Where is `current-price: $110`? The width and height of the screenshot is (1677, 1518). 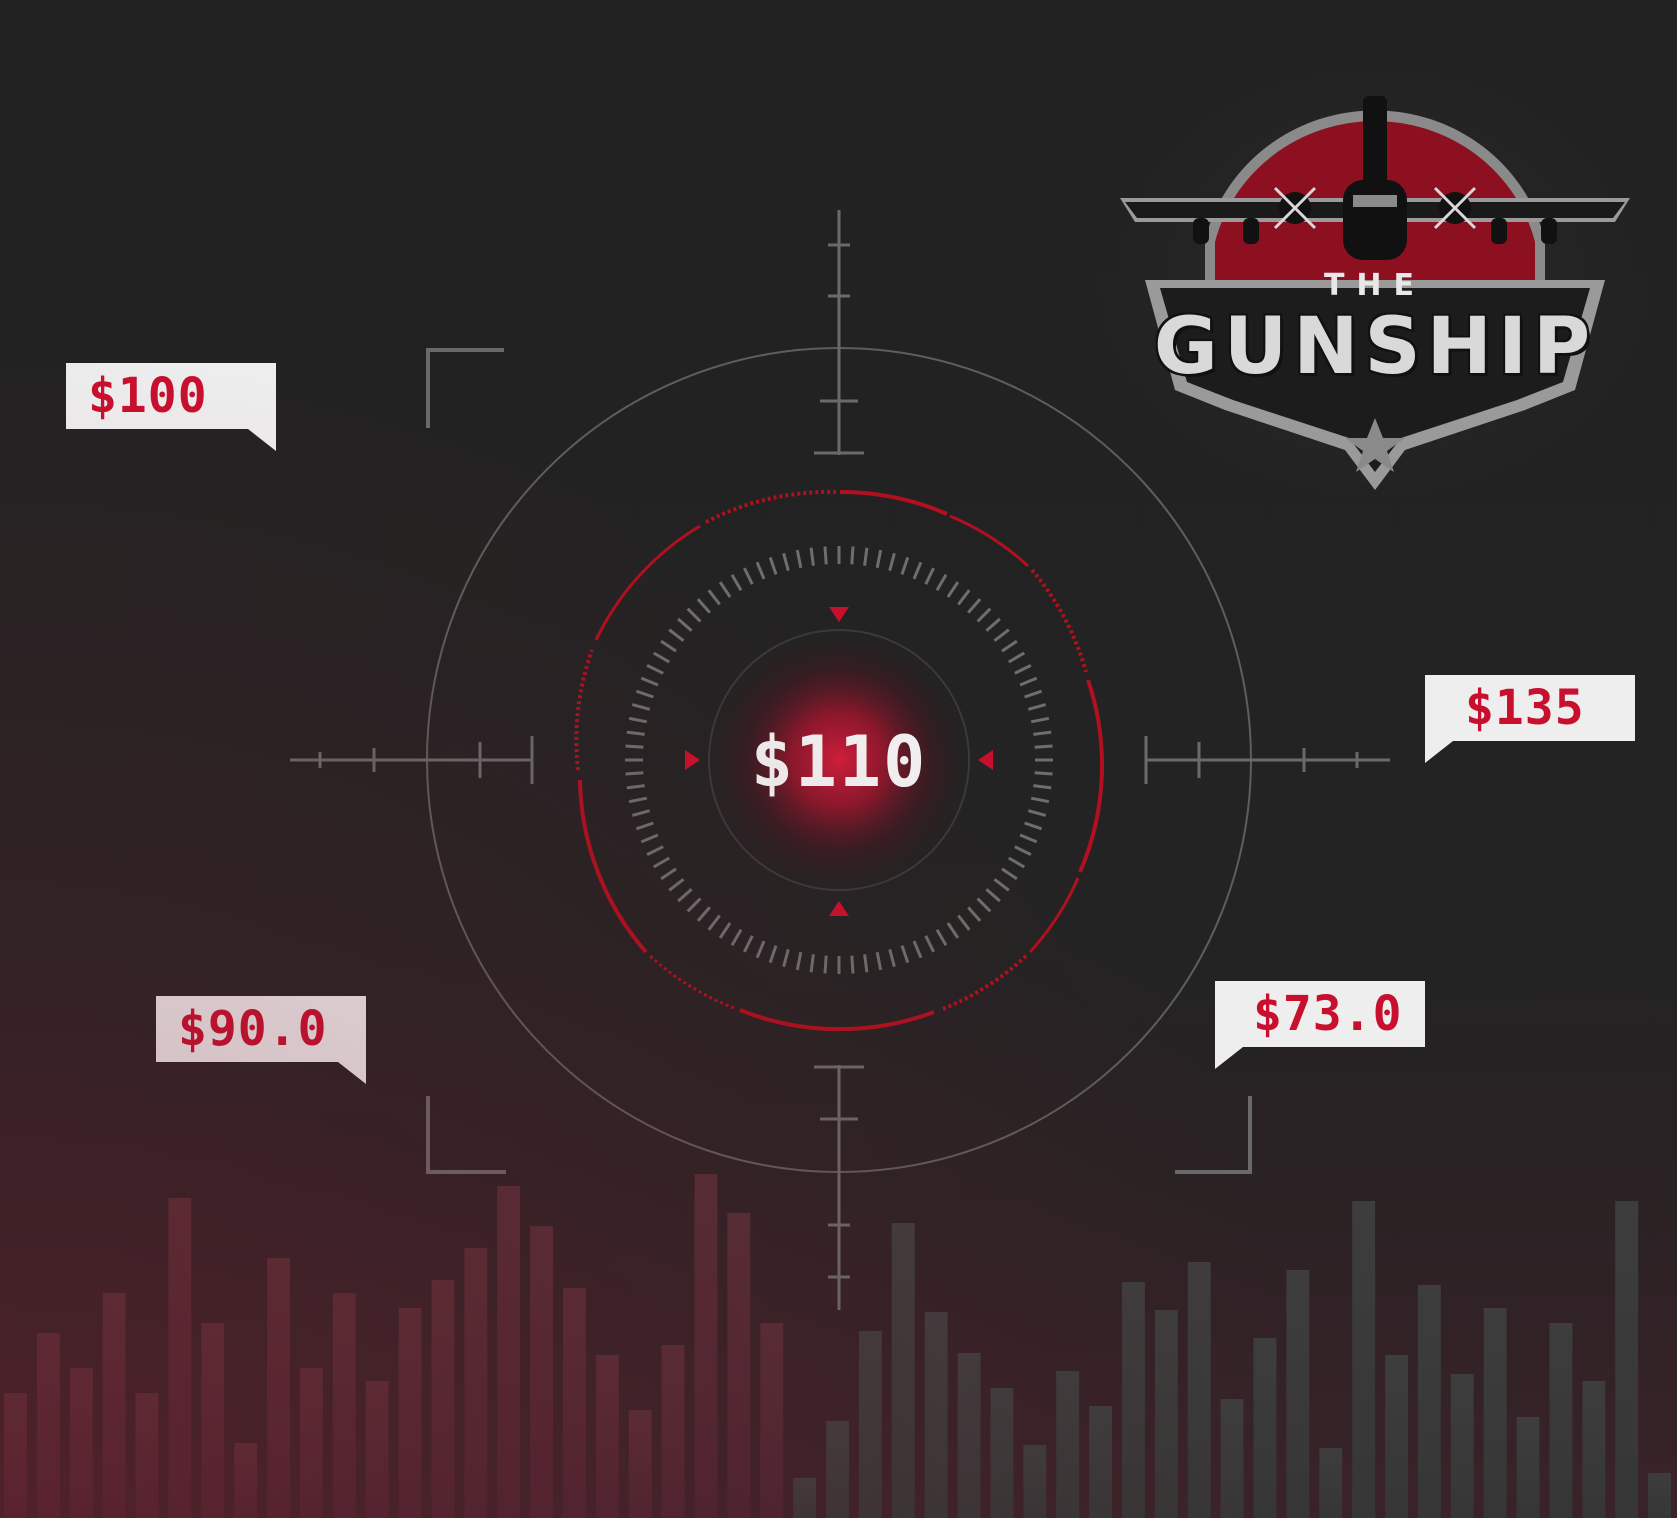
current-price: $110 is located at coordinates (839, 762).